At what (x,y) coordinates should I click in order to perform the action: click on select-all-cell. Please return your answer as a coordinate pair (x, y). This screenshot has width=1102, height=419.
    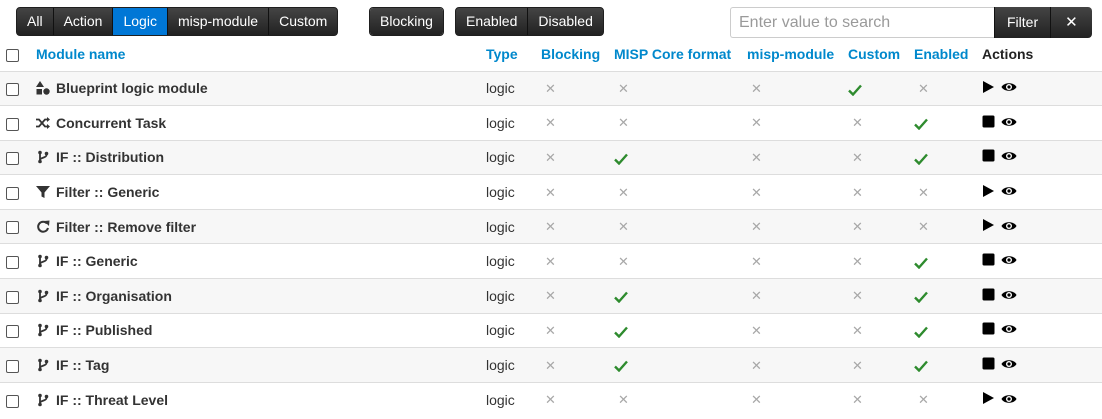
    Looking at the image, I should click on (15, 54).